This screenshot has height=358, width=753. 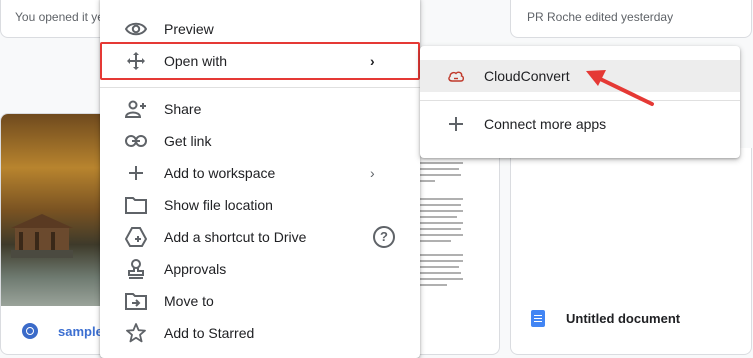 What do you see at coordinates (136, 109) in the screenshot?
I see `person-add-icon` at bounding box center [136, 109].